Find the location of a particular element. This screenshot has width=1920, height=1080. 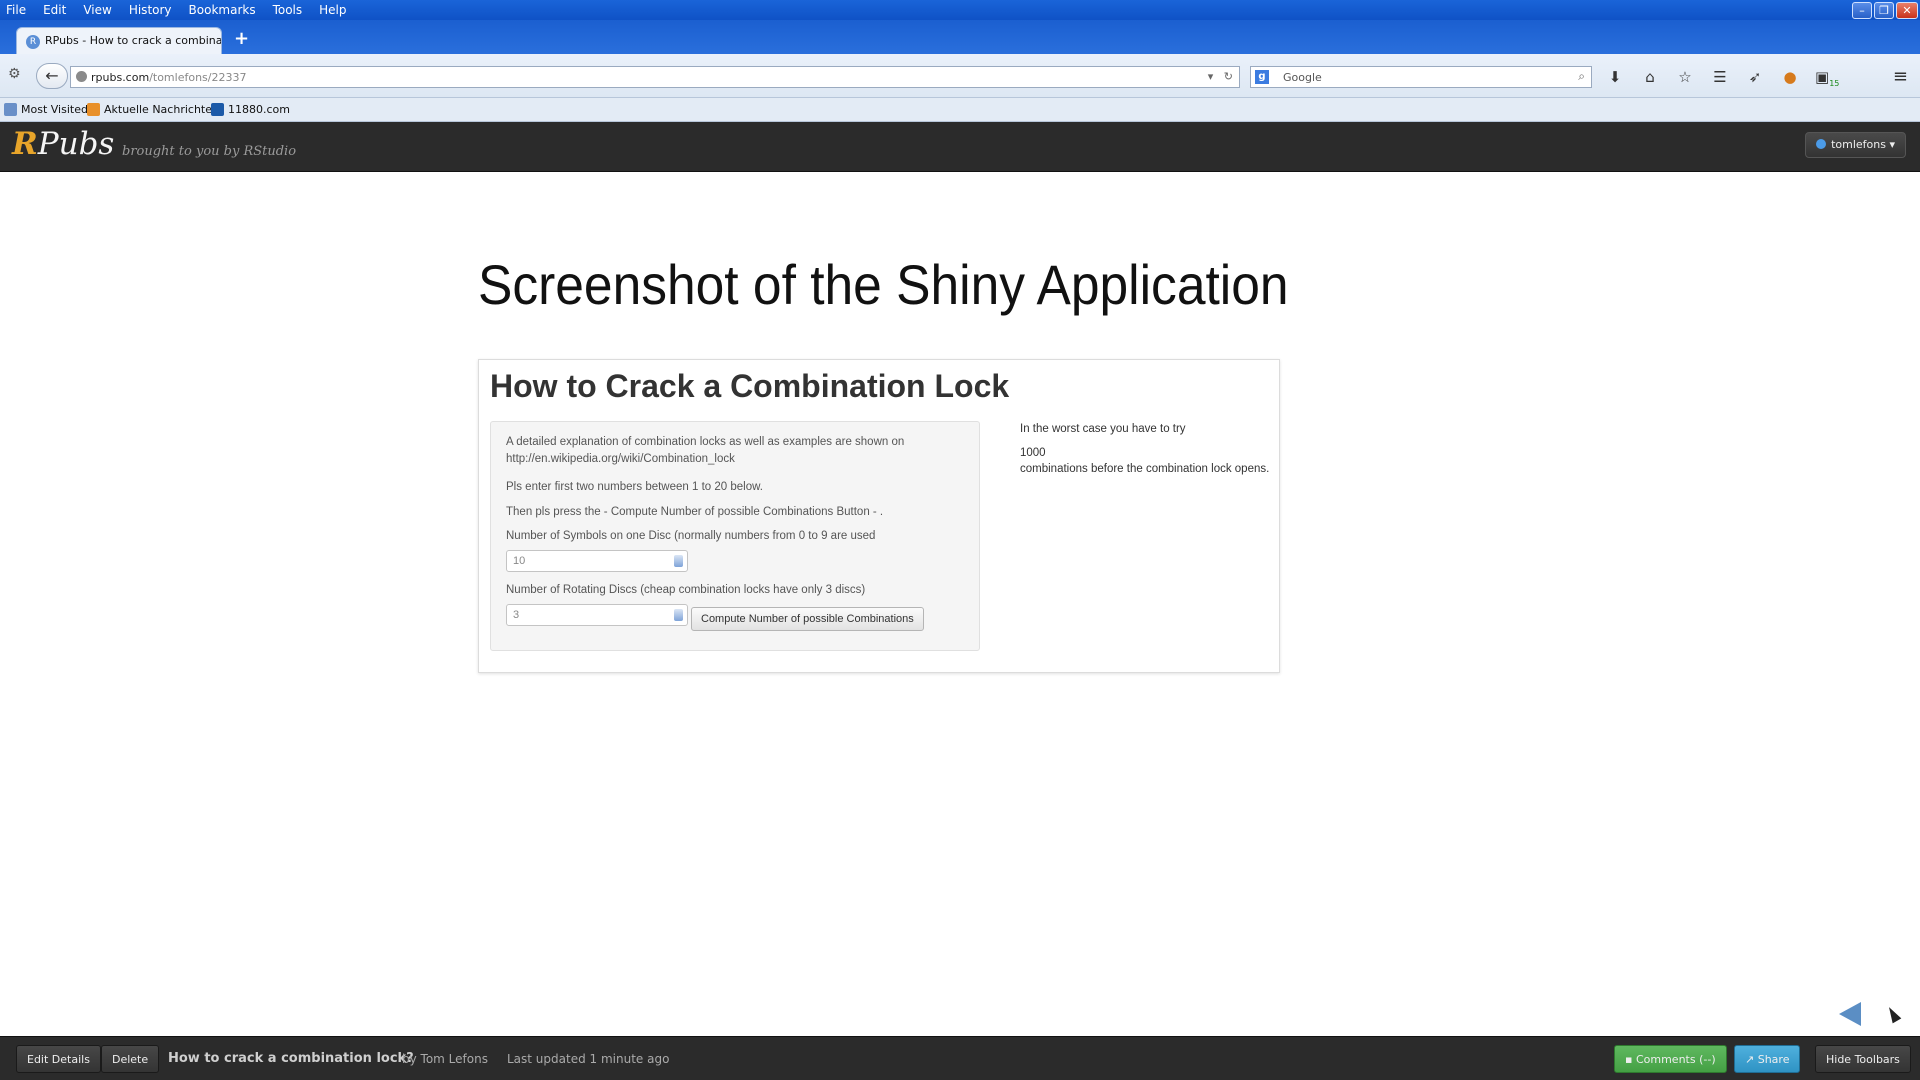

rss-icon is located at coordinates (93, 109).